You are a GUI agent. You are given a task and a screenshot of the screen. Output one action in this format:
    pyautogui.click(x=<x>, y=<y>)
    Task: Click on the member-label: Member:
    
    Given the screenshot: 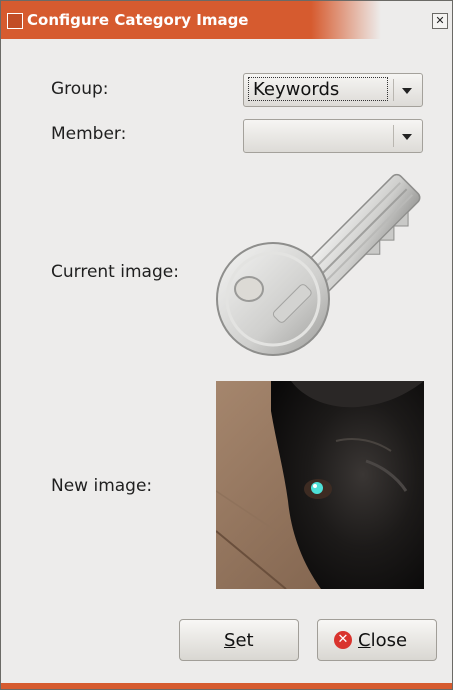 What is the action you would take?
    pyautogui.click(x=89, y=134)
    